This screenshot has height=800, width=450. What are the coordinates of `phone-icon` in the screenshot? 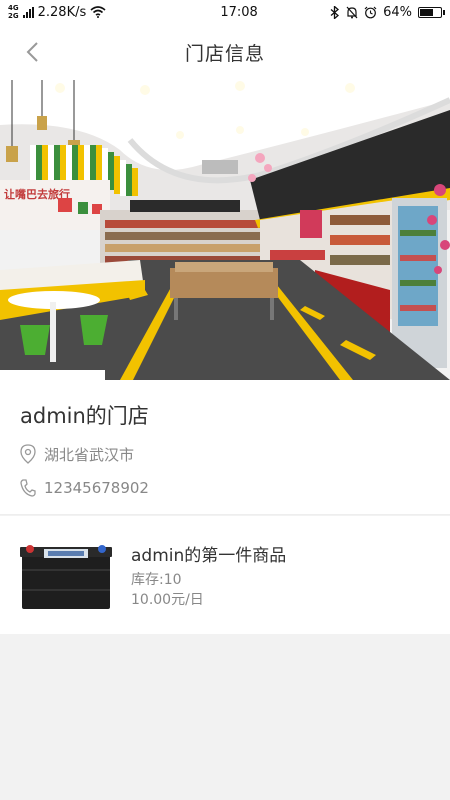 It's located at (28, 488).